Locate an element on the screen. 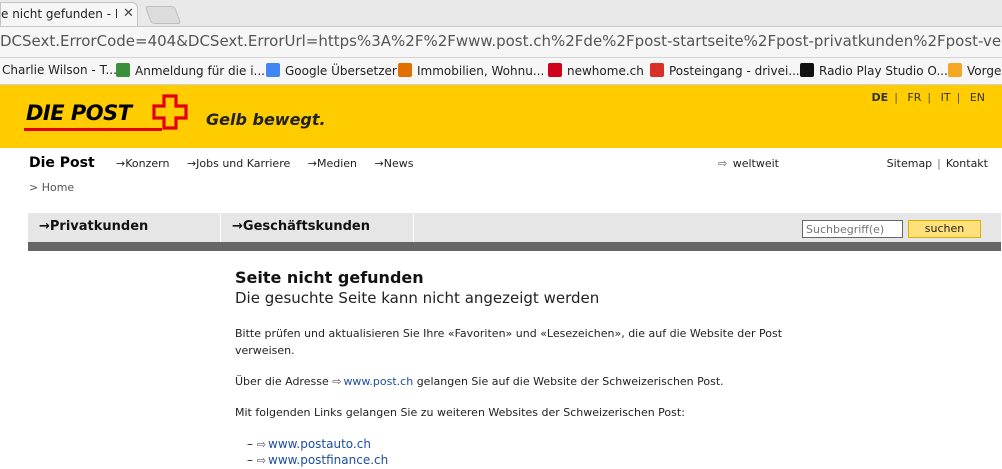  lang-en: EN is located at coordinates (977, 97).